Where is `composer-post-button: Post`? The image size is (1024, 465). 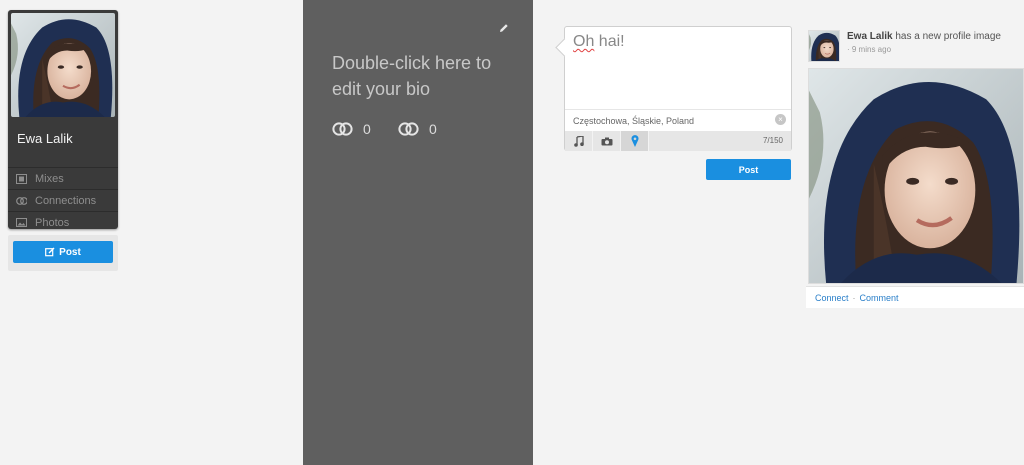
composer-post-button: Post is located at coordinates (748, 169).